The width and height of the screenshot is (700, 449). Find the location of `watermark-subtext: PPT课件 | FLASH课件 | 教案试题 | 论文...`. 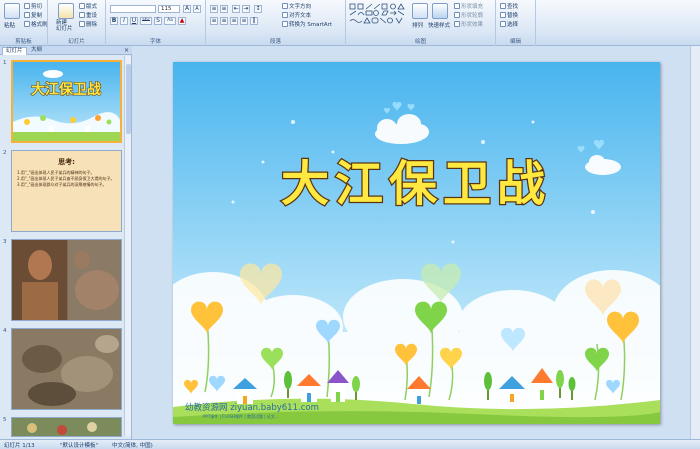

watermark-subtext: PPT课件 | FLASH课件 | 教案试题 | 论文... is located at coordinates (241, 416).